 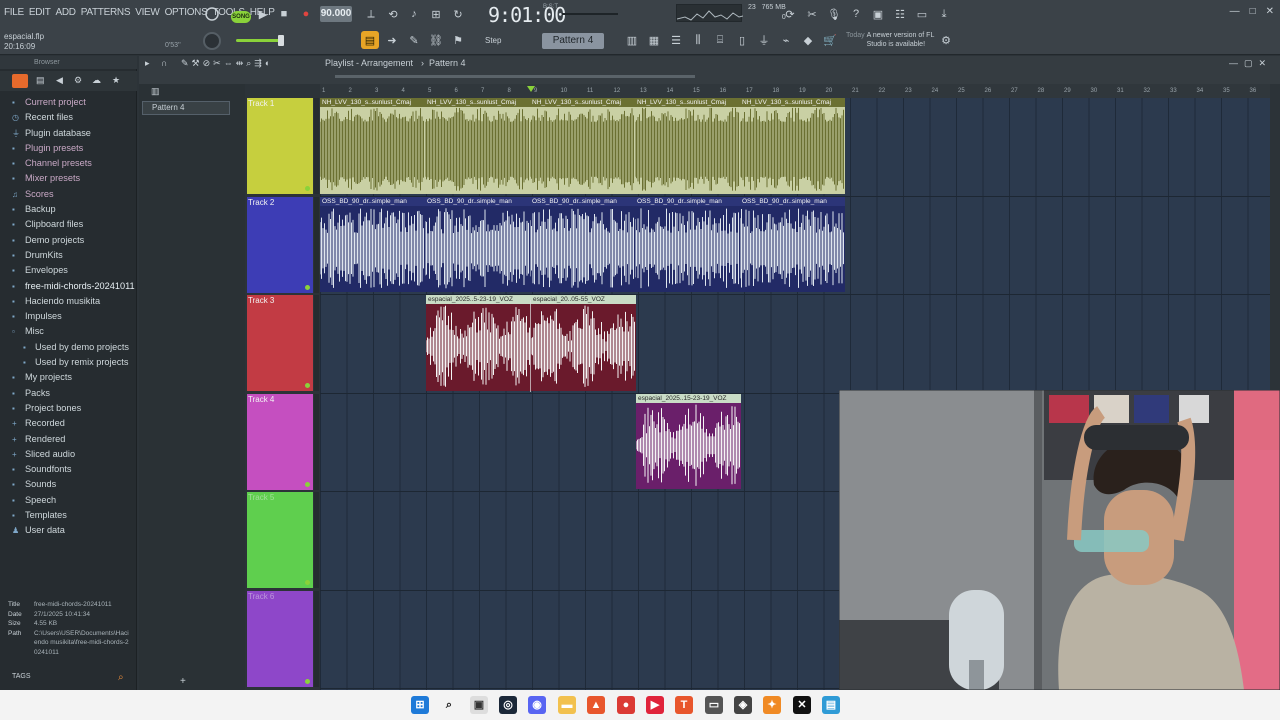 What do you see at coordinates (414, 40) in the screenshot?
I see `pencil-icon: ✎` at bounding box center [414, 40].